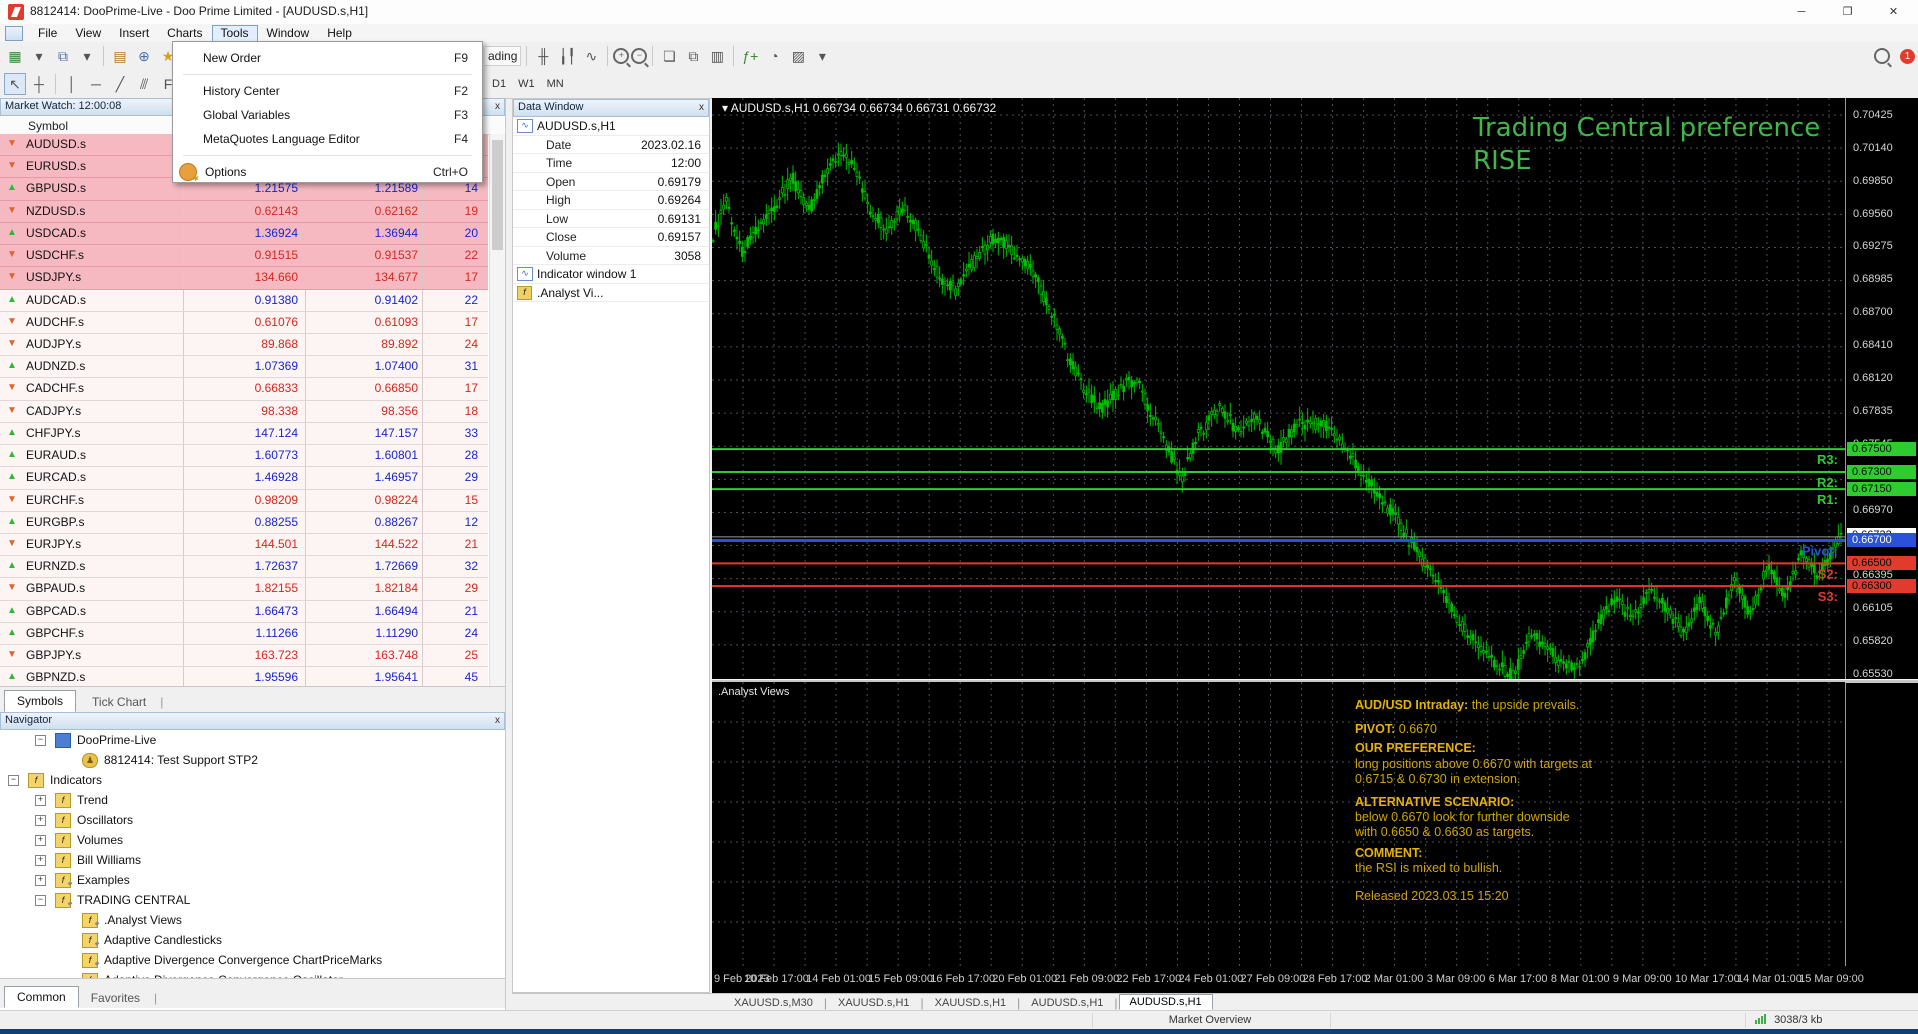 This screenshot has height=1034, width=1918. Describe the element at coordinates (750, 56) in the screenshot. I see `indicators-icon: ƒ+` at that location.